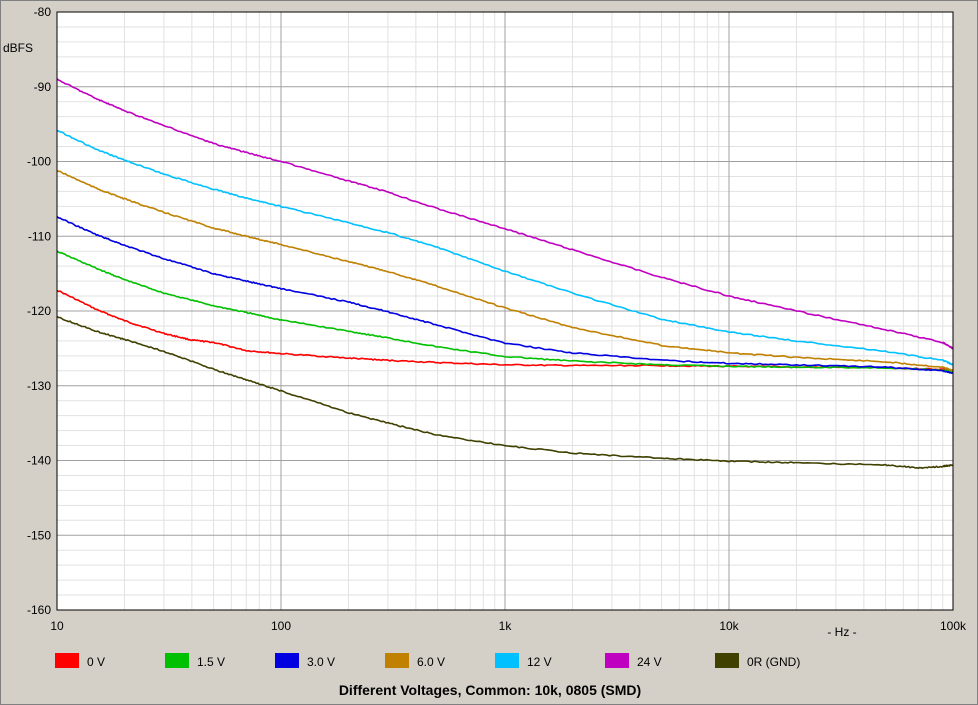 This screenshot has height=705, width=978. What do you see at coordinates (649, 662) in the screenshot?
I see `legend-label-5: 24 V` at bounding box center [649, 662].